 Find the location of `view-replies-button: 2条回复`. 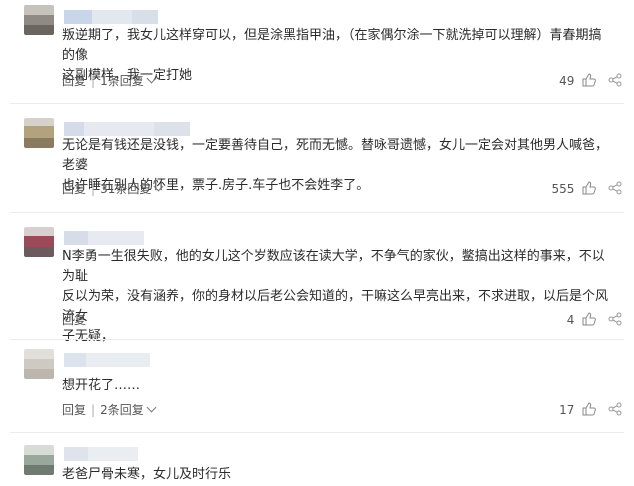

view-replies-button: 2条回复 is located at coordinates (128, 410).